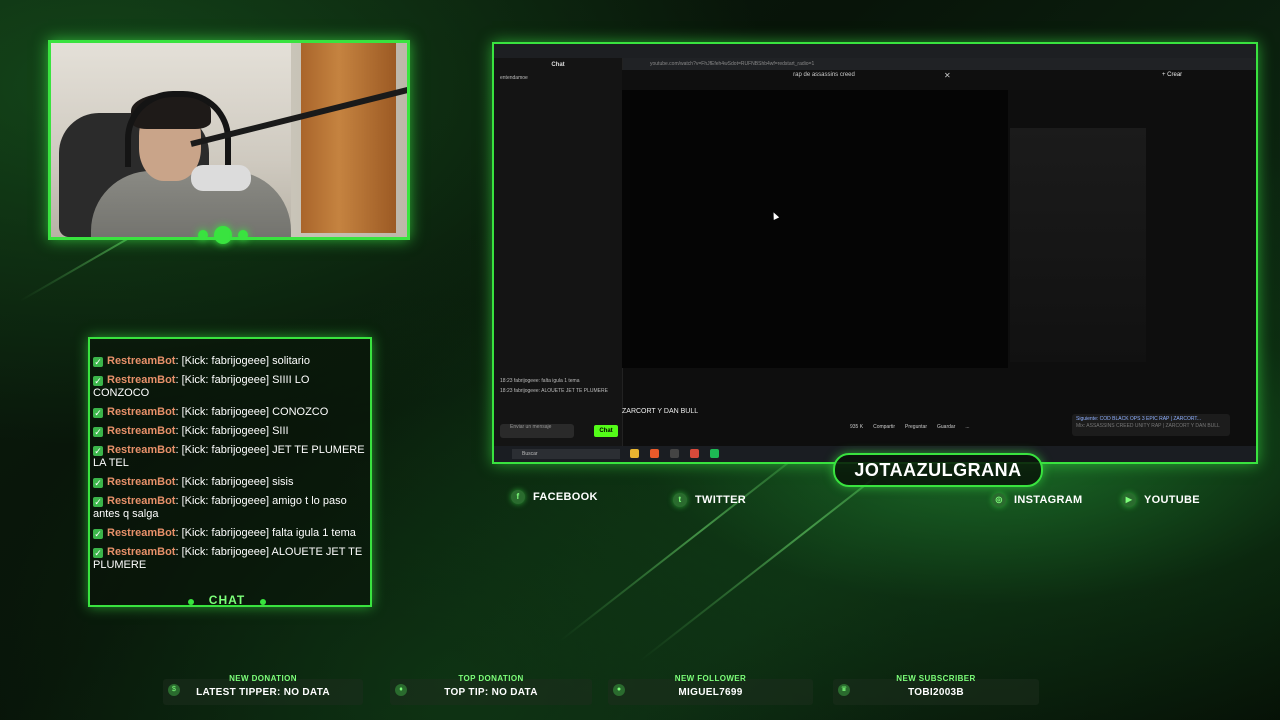 The width and height of the screenshot is (1280, 720). I want to click on chrome-icon, so click(694, 453).